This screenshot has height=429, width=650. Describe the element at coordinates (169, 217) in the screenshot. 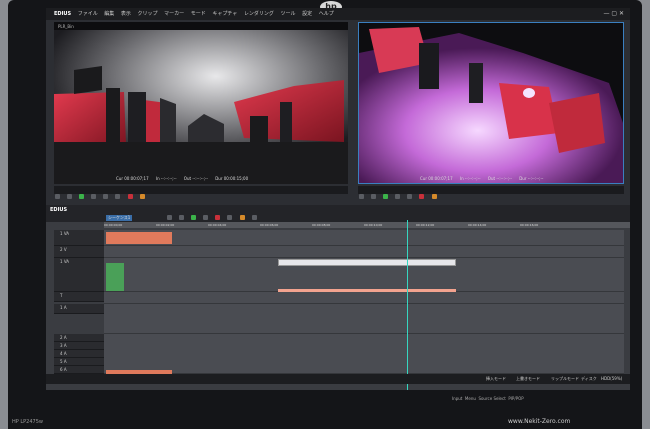

I see `tool-select-icon` at that location.